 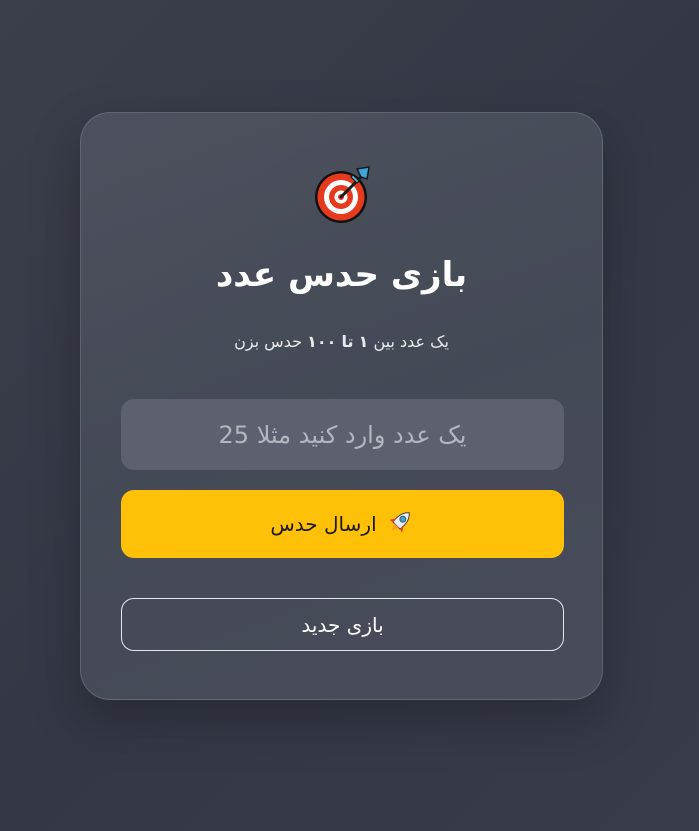 I want to click on target-dart-icon, so click(x=343, y=195).